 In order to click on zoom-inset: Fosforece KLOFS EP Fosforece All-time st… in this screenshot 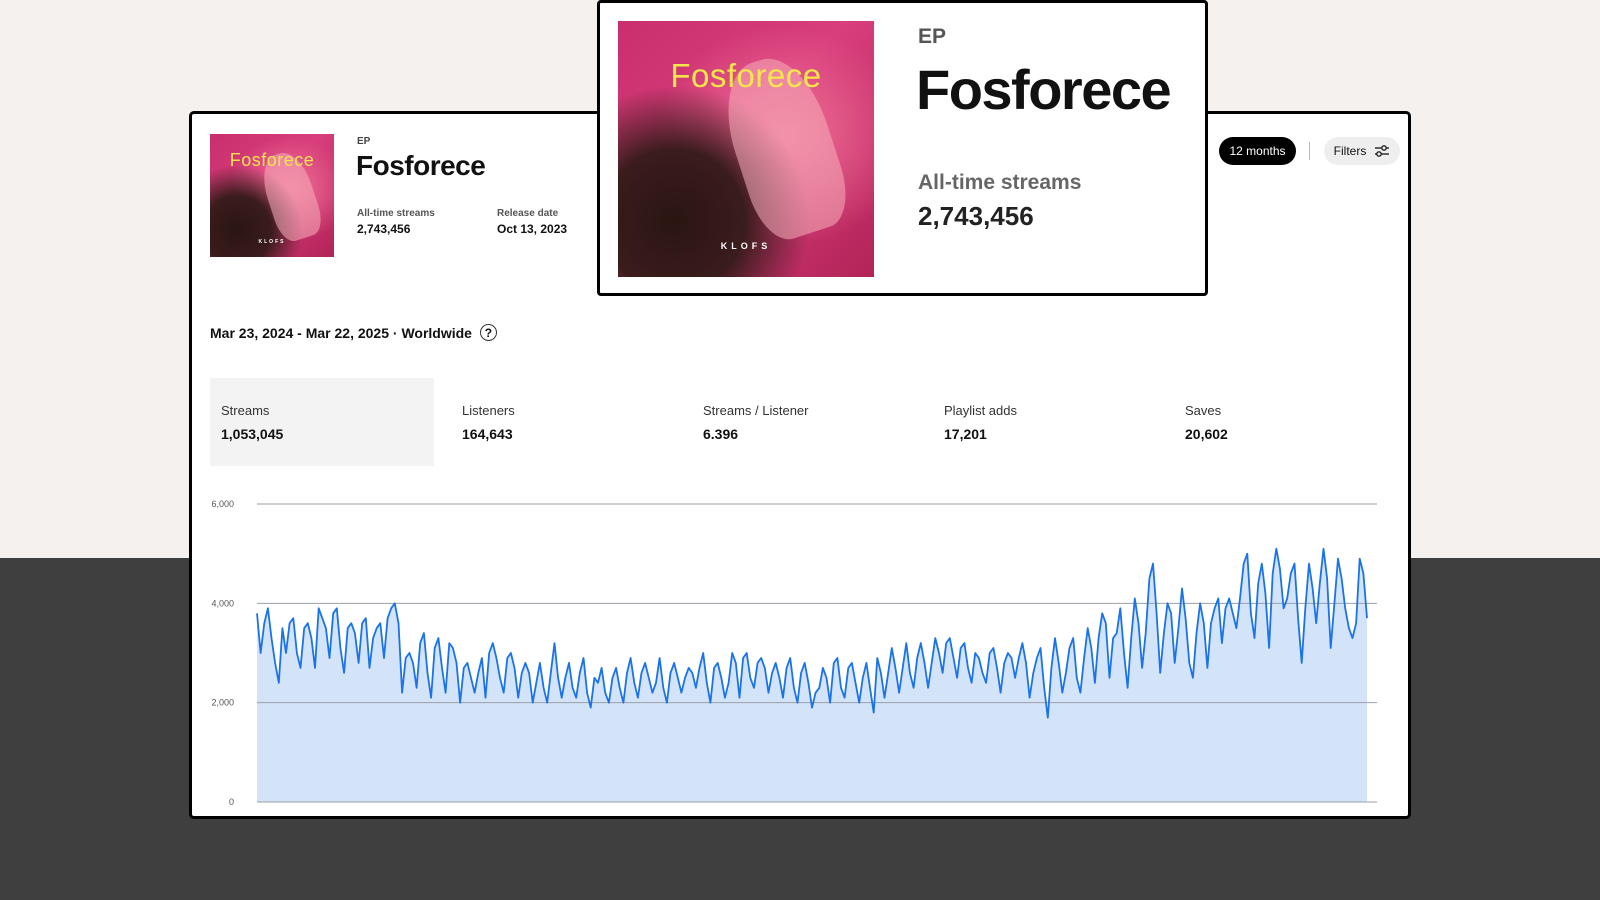, I will do `click(902, 148)`.